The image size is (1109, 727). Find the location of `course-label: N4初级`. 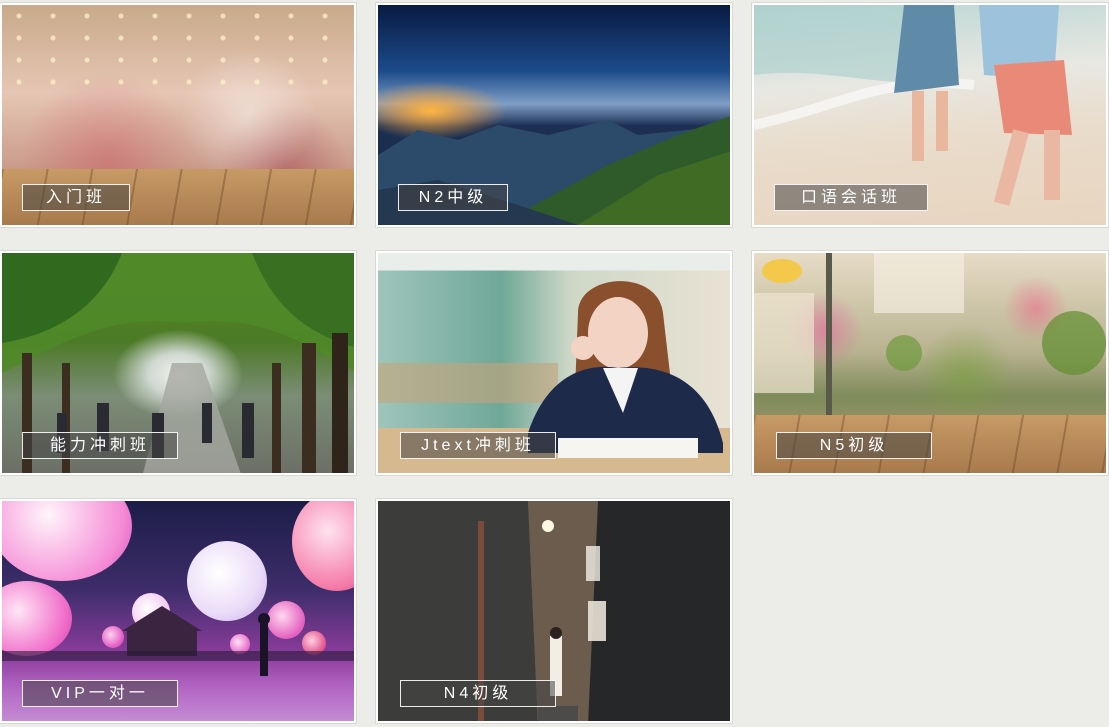

course-label: N4初级 is located at coordinates (478, 693).